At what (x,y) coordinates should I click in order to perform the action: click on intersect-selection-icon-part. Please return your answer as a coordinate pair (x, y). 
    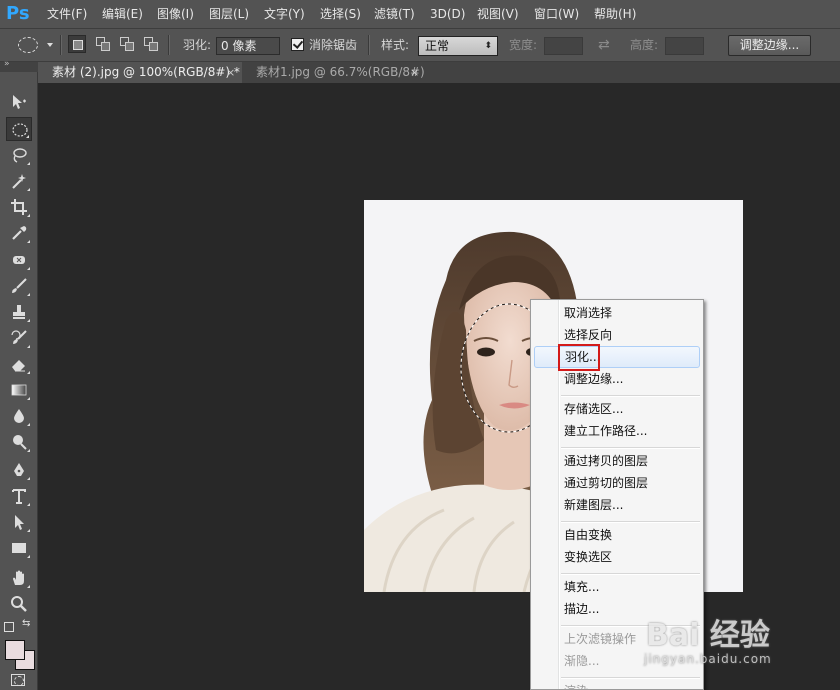
    Looking at the image, I should click on (153, 46).